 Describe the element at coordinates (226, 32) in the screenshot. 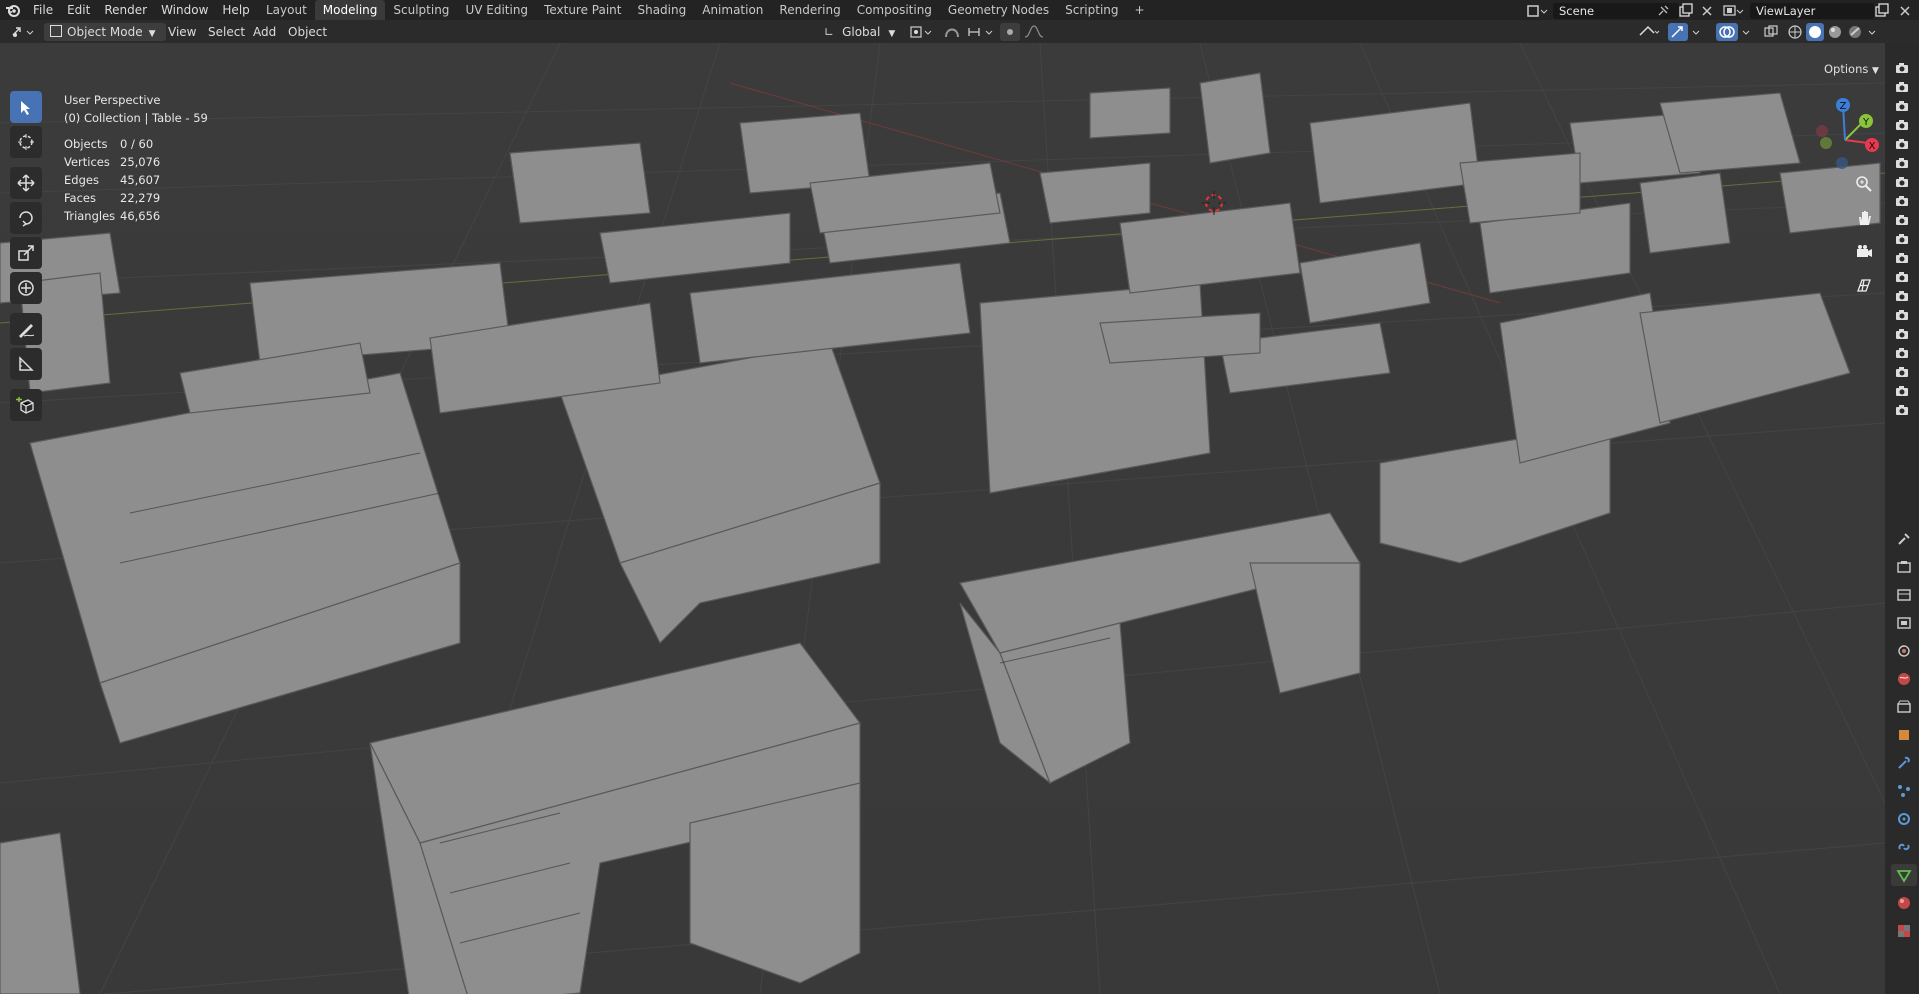

I see `menu-select: Select` at that location.